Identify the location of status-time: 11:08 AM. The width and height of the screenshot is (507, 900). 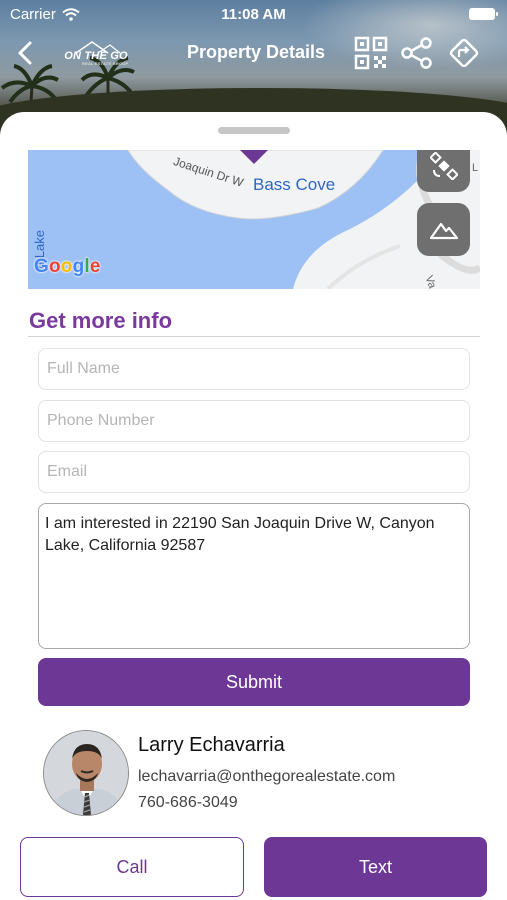
(253, 14).